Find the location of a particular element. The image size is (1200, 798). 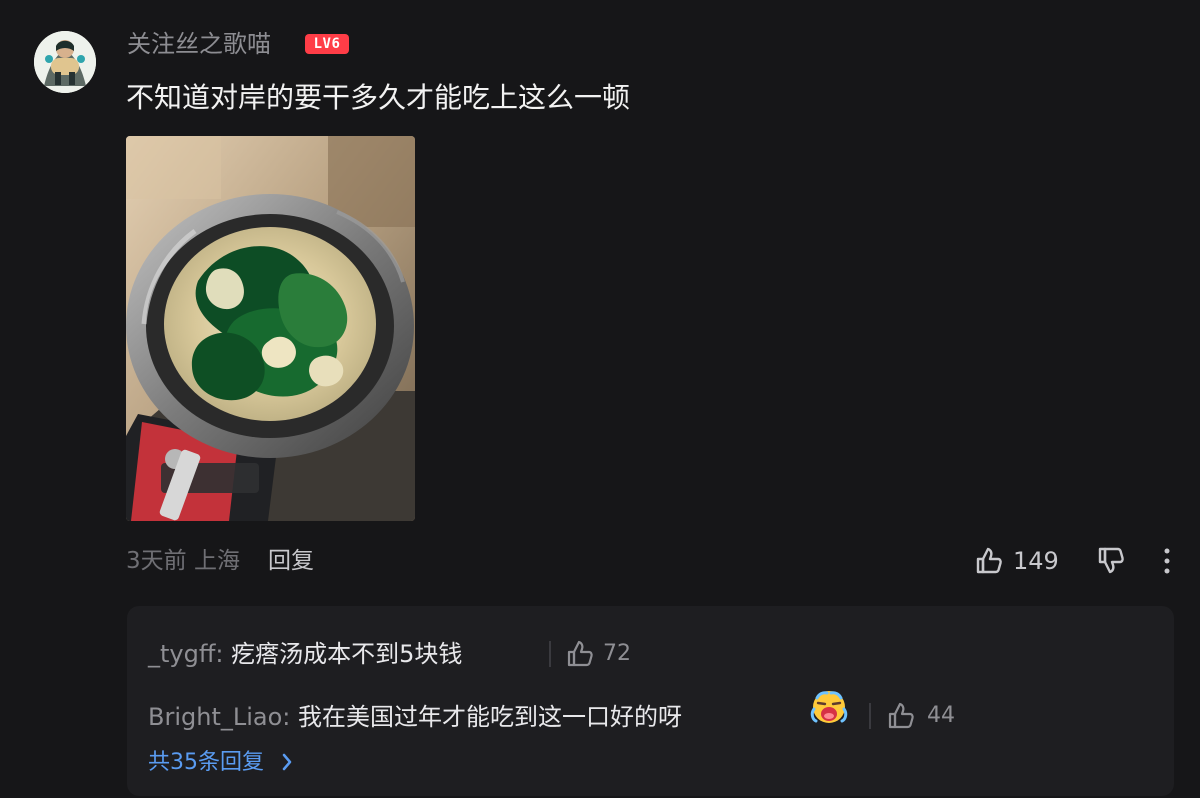

comment-text: 不知道对岸的要干多久才能吃上这么一顿 is located at coordinates (378, 97).